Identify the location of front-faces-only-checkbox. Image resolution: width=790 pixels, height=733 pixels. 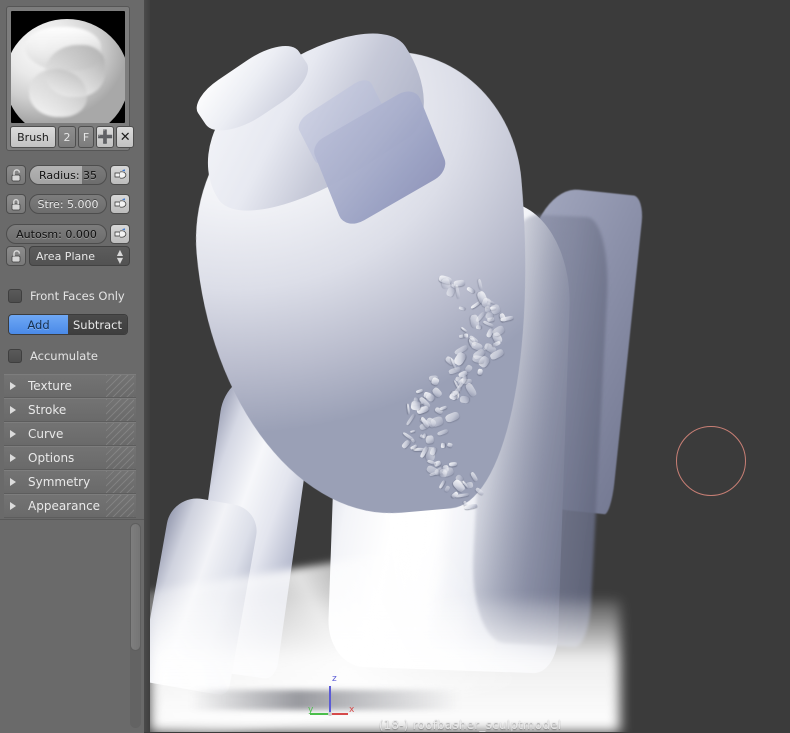
(15, 296).